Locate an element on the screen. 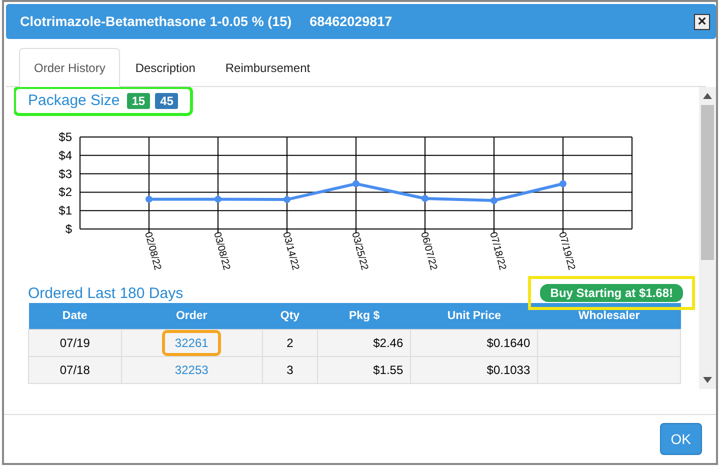 This screenshot has width=720, height=469. buy-button: Buy Starting at $1.68! is located at coordinates (611, 293).